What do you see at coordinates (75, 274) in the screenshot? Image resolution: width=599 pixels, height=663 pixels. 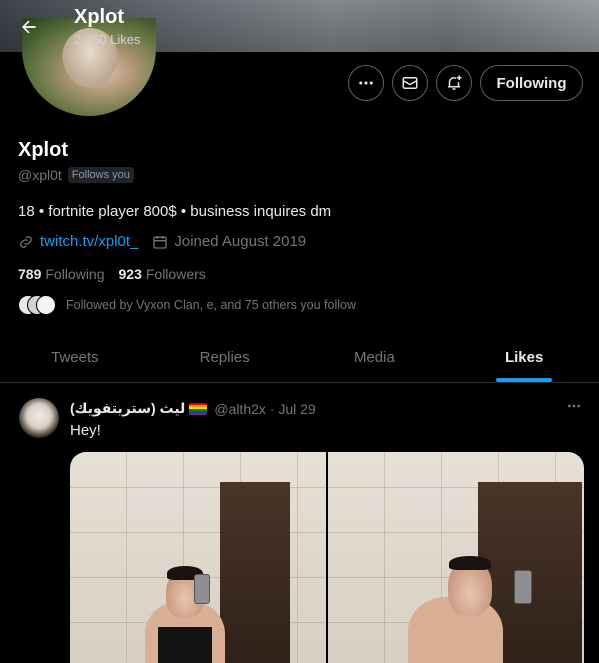 I see `following-label: Following` at bounding box center [75, 274].